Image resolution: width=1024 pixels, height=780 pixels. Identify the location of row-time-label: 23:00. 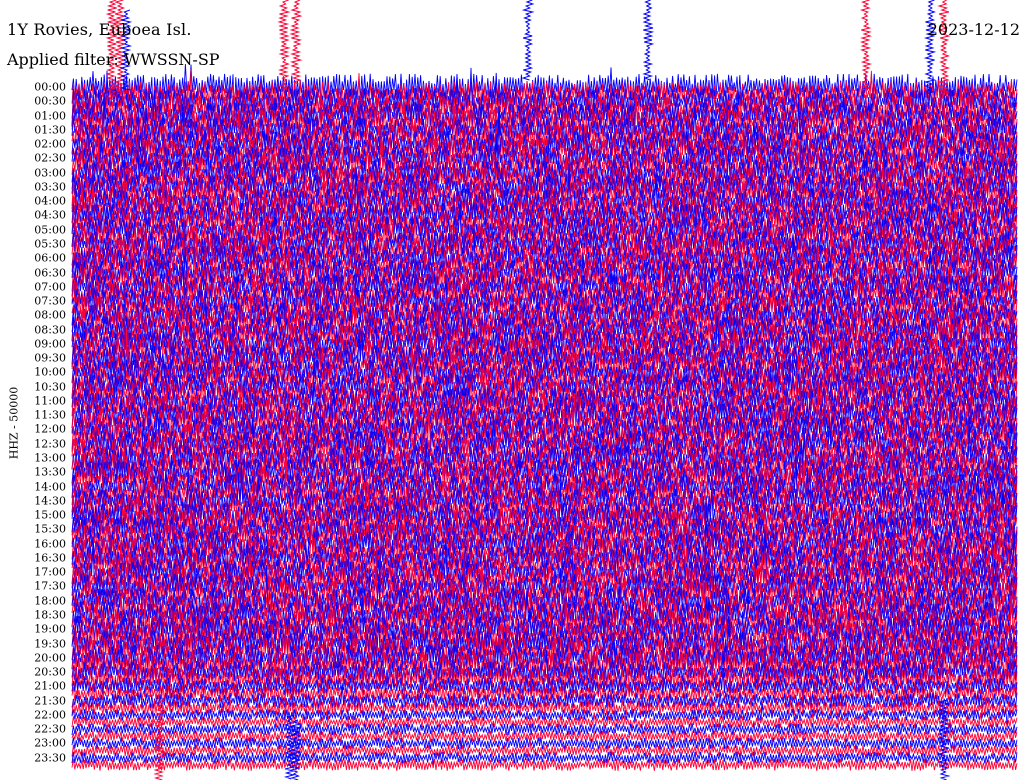
(50, 743).